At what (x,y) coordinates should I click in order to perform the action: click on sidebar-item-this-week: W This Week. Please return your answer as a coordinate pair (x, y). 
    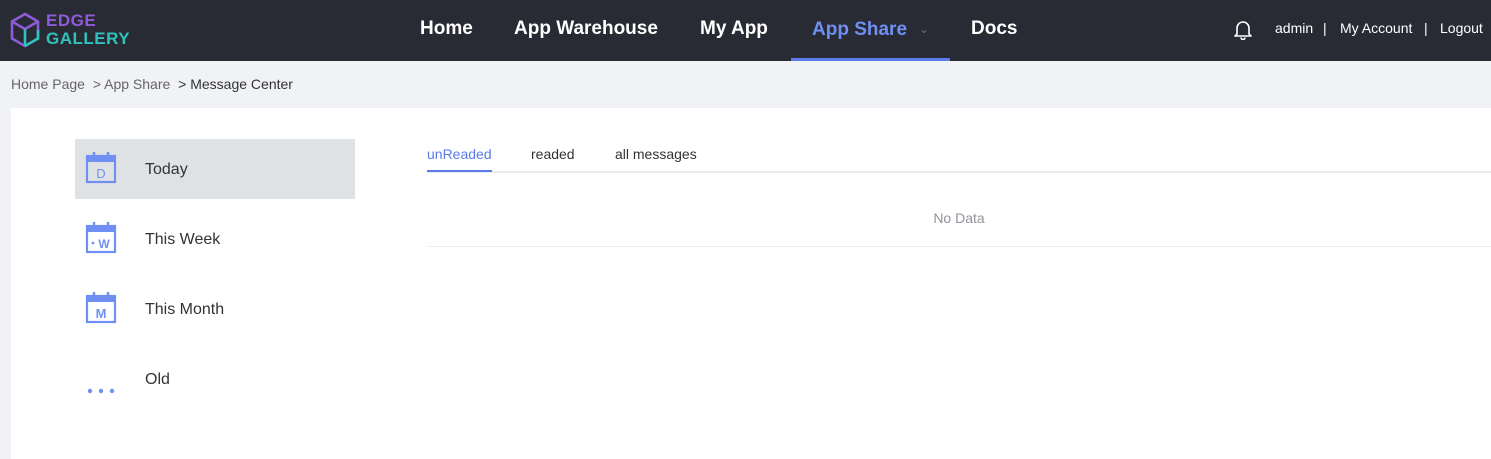
    Looking at the image, I should click on (215, 239).